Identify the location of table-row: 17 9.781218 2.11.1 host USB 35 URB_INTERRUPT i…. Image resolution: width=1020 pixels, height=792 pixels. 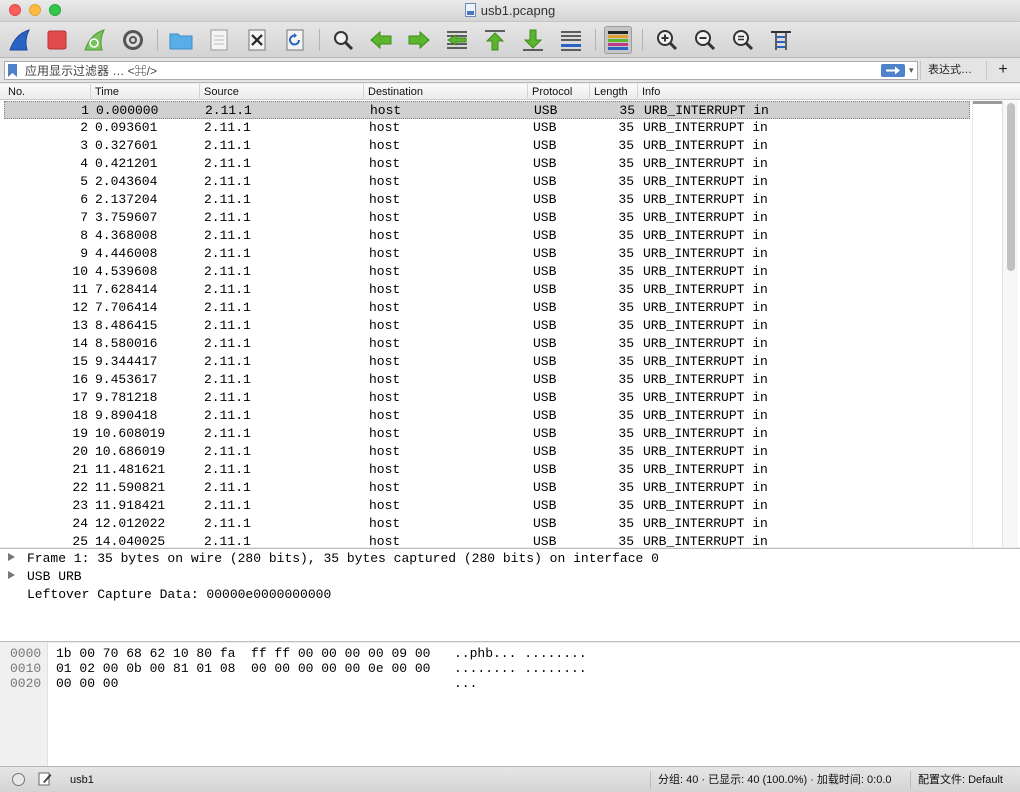
(487, 398).